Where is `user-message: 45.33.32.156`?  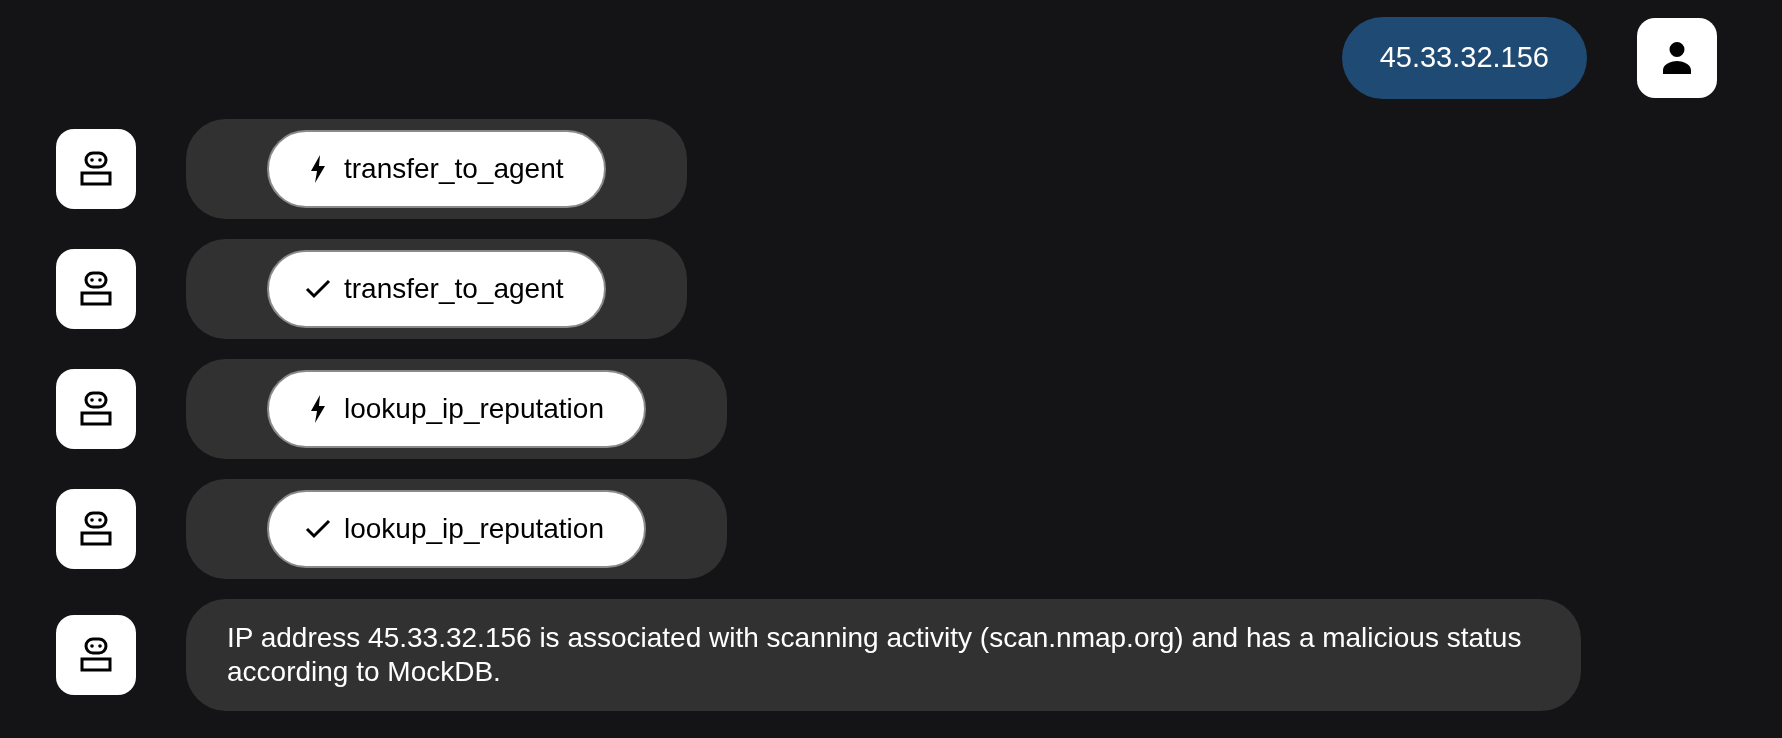
user-message: 45.33.32.156 is located at coordinates (1464, 58).